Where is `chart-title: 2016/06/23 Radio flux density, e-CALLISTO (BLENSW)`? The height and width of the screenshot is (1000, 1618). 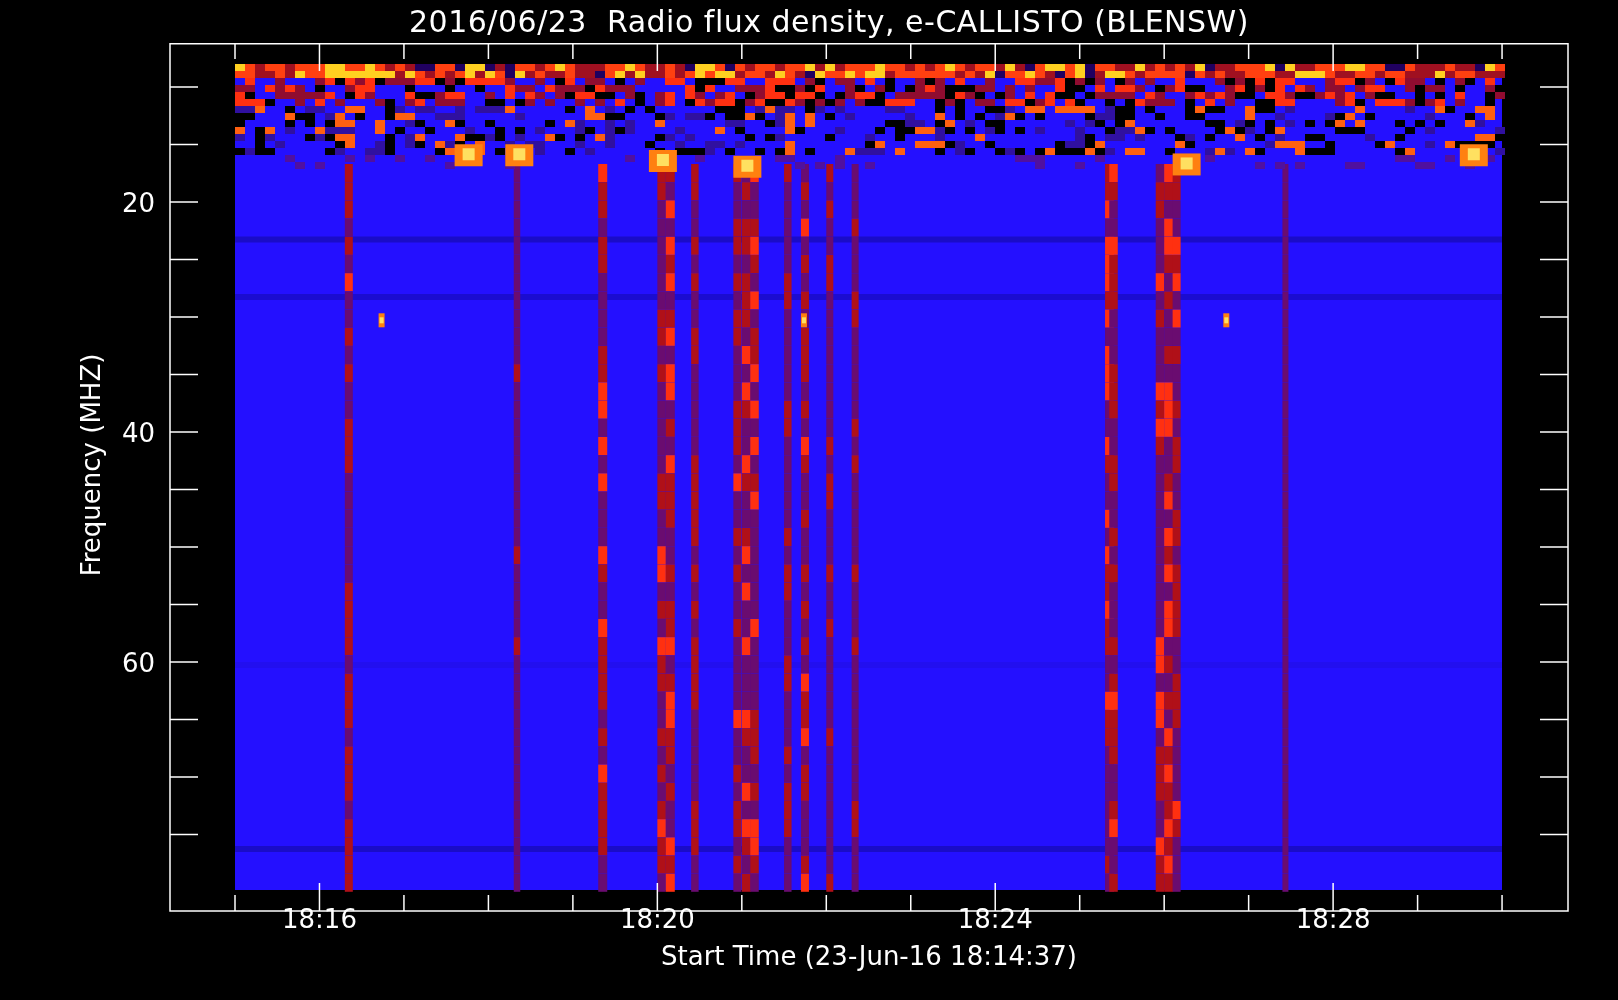
chart-title: 2016/06/23 Radio flux density, e-CALLISTO (BLENSW) is located at coordinates (829, 22).